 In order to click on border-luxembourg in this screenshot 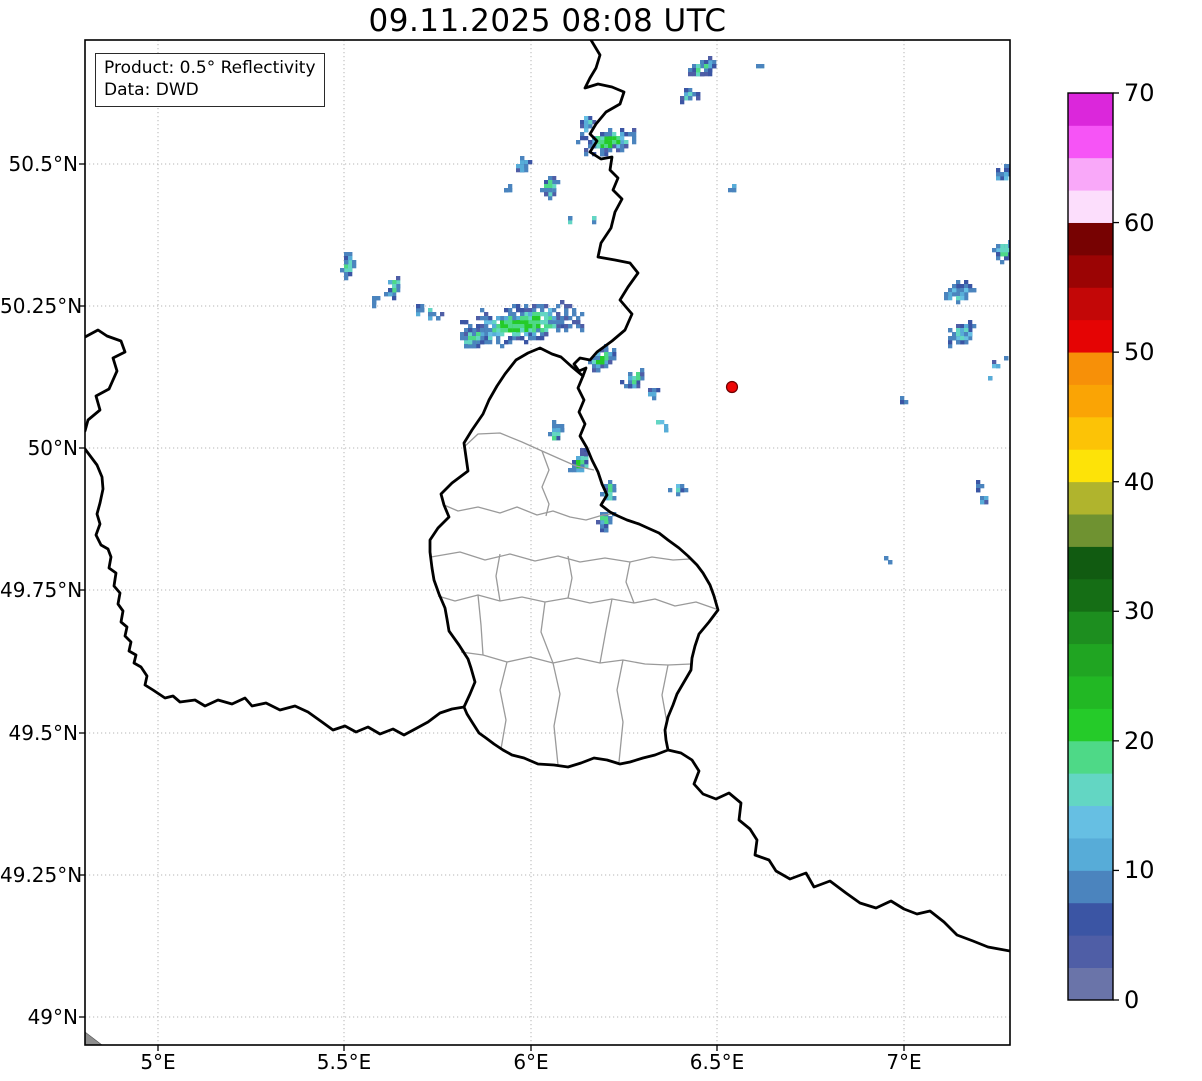, I will do `click(574, 557)`.